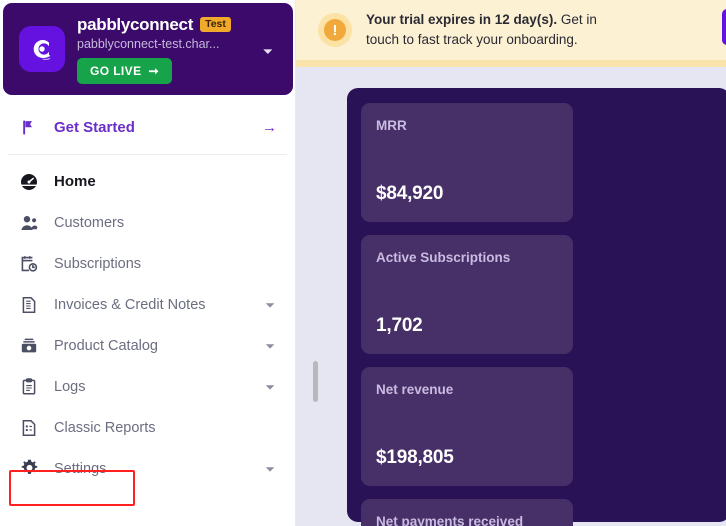 The width and height of the screenshot is (726, 526). I want to click on stat-card-net-revenue: Net revenue $198,805, so click(467, 426).